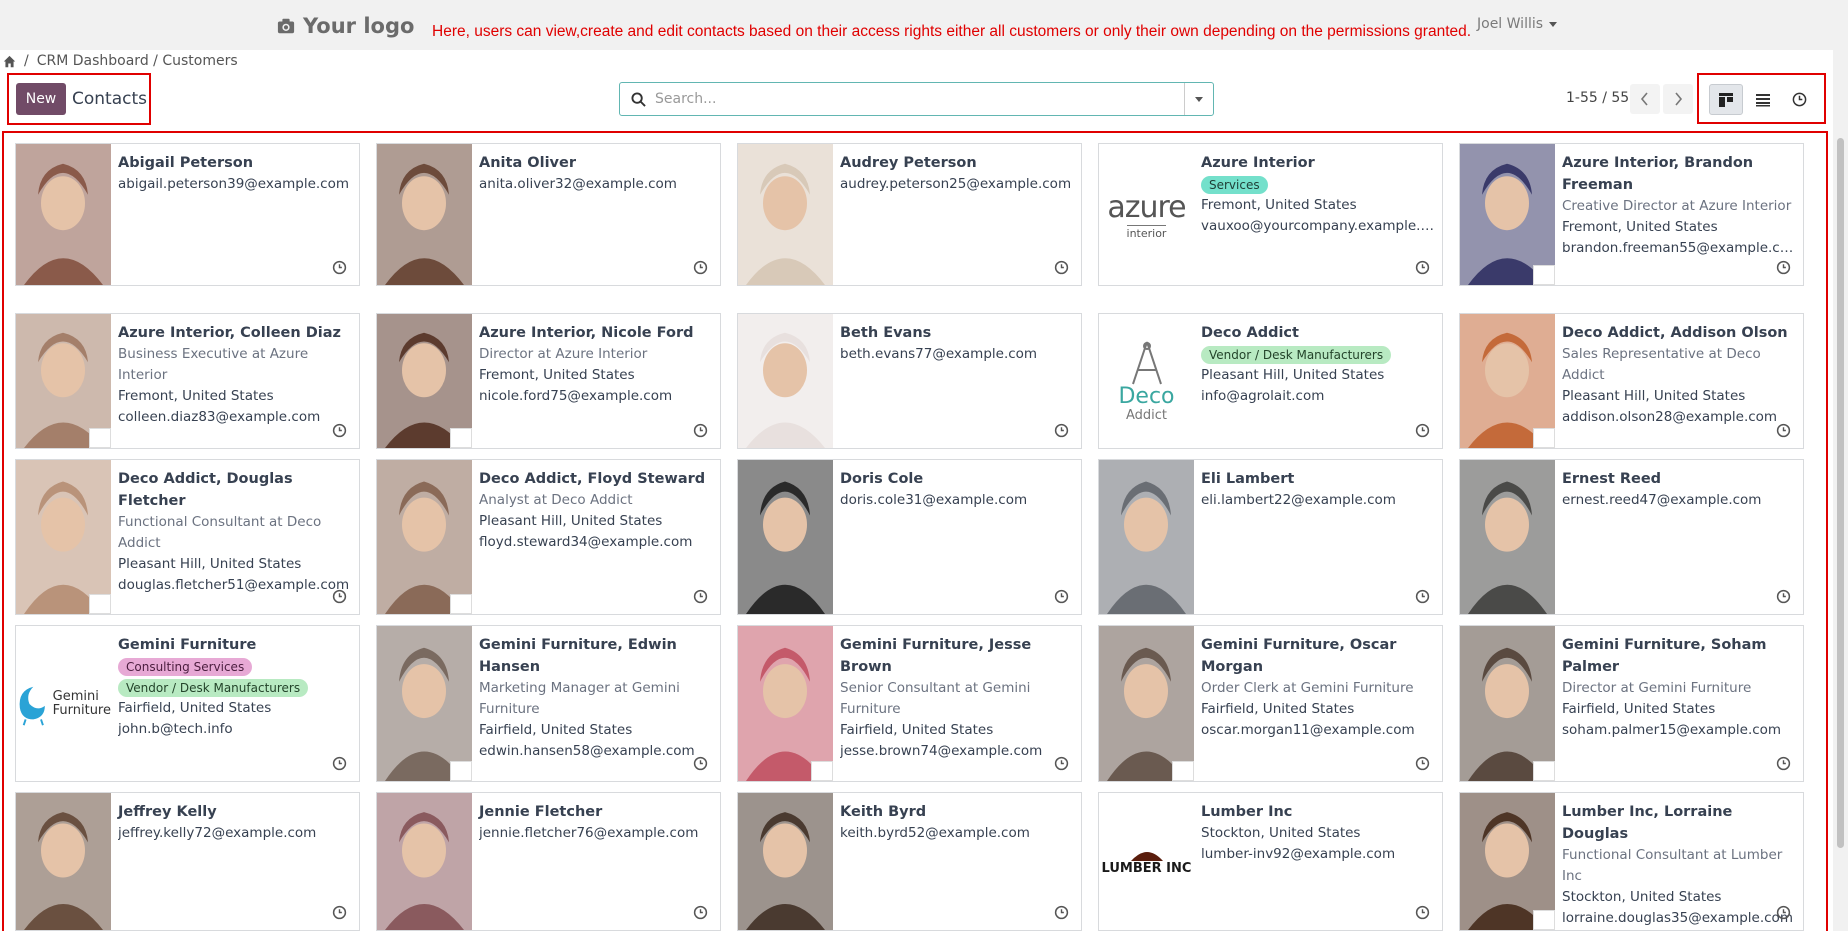  Describe the element at coordinates (1647, 823) in the screenshot. I see `contact-name: Lumber Inc, Lorraine Douglas` at that location.